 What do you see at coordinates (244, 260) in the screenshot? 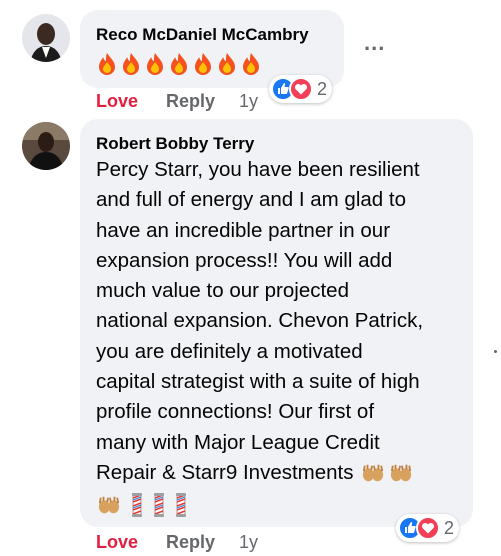
I see `comment-text-line: expansion process!! You will add` at bounding box center [244, 260].